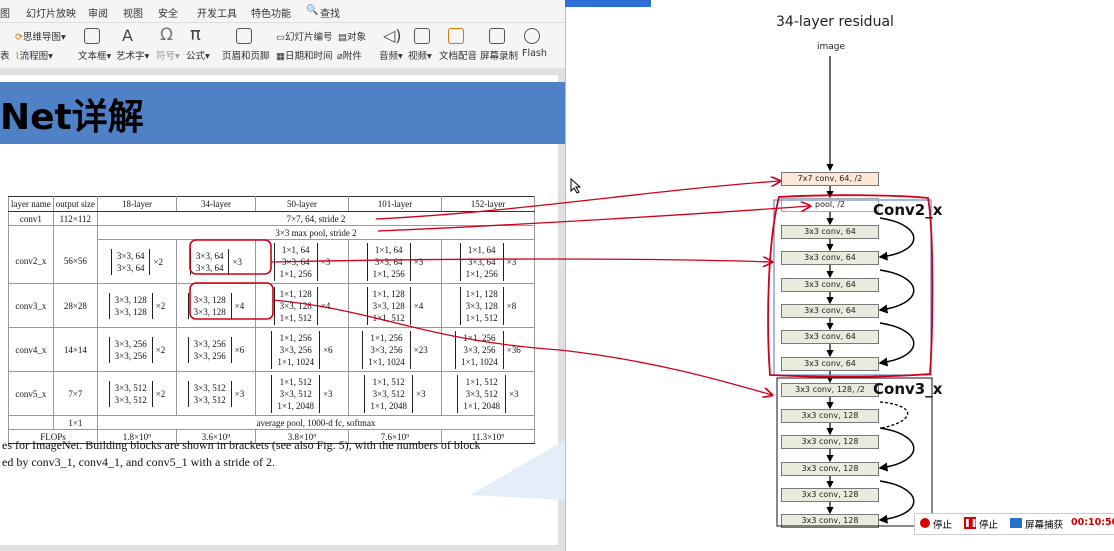 This screenshot has width=1114, height=551. I want to click on table-row-final: 1×1 average pool, 1000-d fc, softmax, so click(271, 422).